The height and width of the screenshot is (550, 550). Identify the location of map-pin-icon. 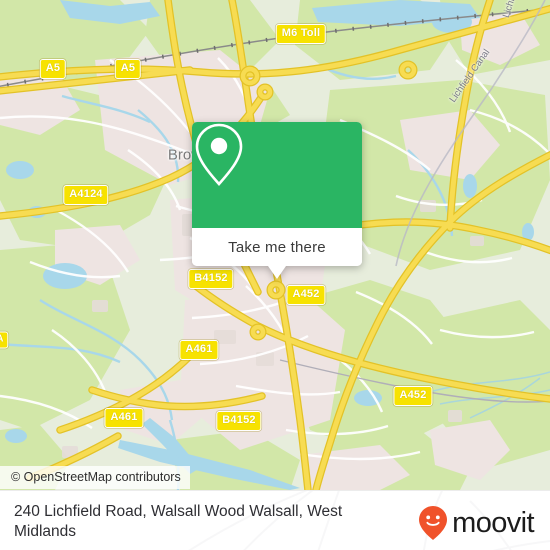
(219, 154).